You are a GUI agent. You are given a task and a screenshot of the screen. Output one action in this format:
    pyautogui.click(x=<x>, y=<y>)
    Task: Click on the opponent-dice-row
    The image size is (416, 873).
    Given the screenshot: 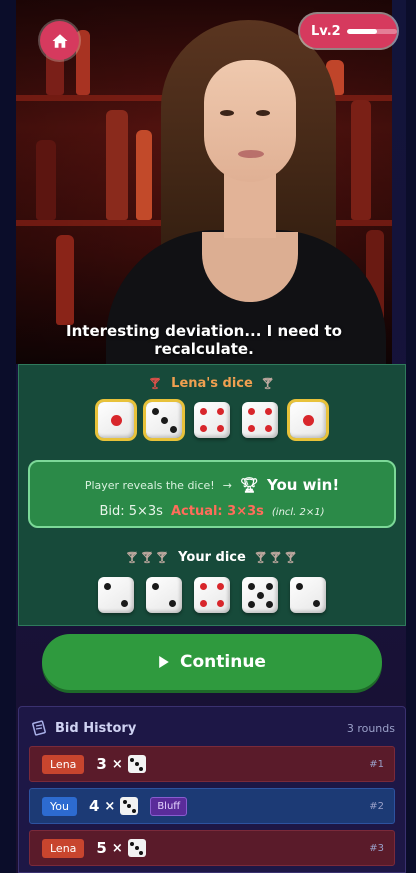 What is the action you would take?
    pyautogui.click(x=212, y=420)
    